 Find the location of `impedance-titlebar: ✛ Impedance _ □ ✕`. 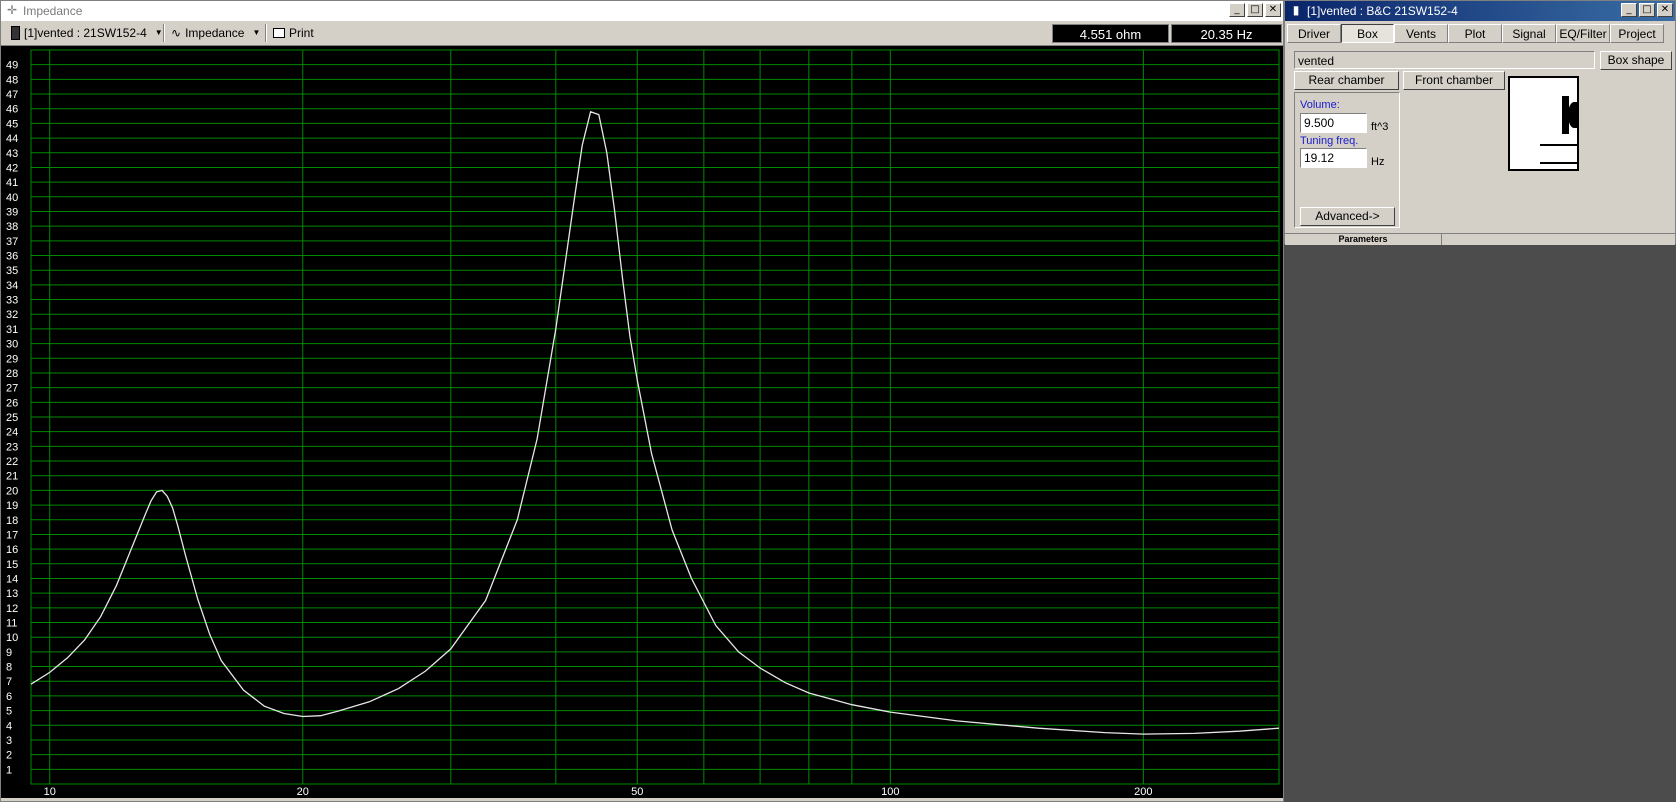

impedance-titlebar: ✛ Impedance _ □ ✕ is located at coordinates (642, 11).